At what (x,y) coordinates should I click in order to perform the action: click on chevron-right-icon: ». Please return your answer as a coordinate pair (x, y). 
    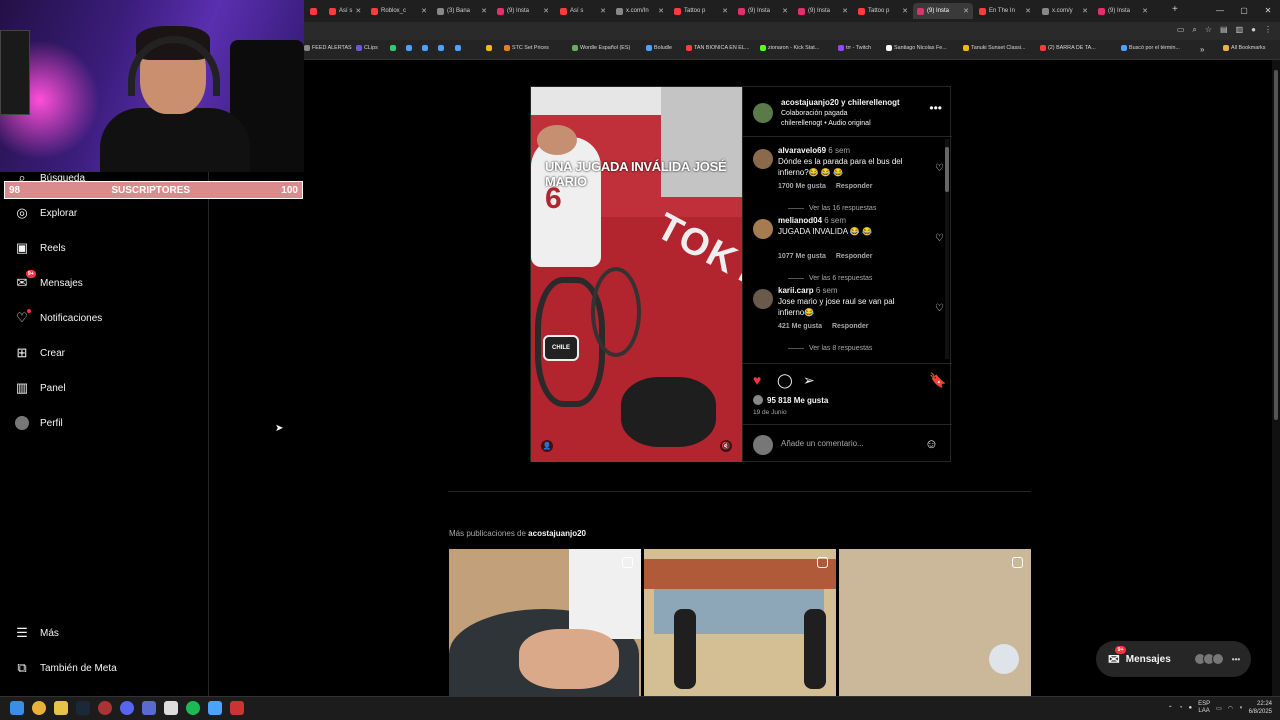
    Looking at the image, I should click on (1202, 49).